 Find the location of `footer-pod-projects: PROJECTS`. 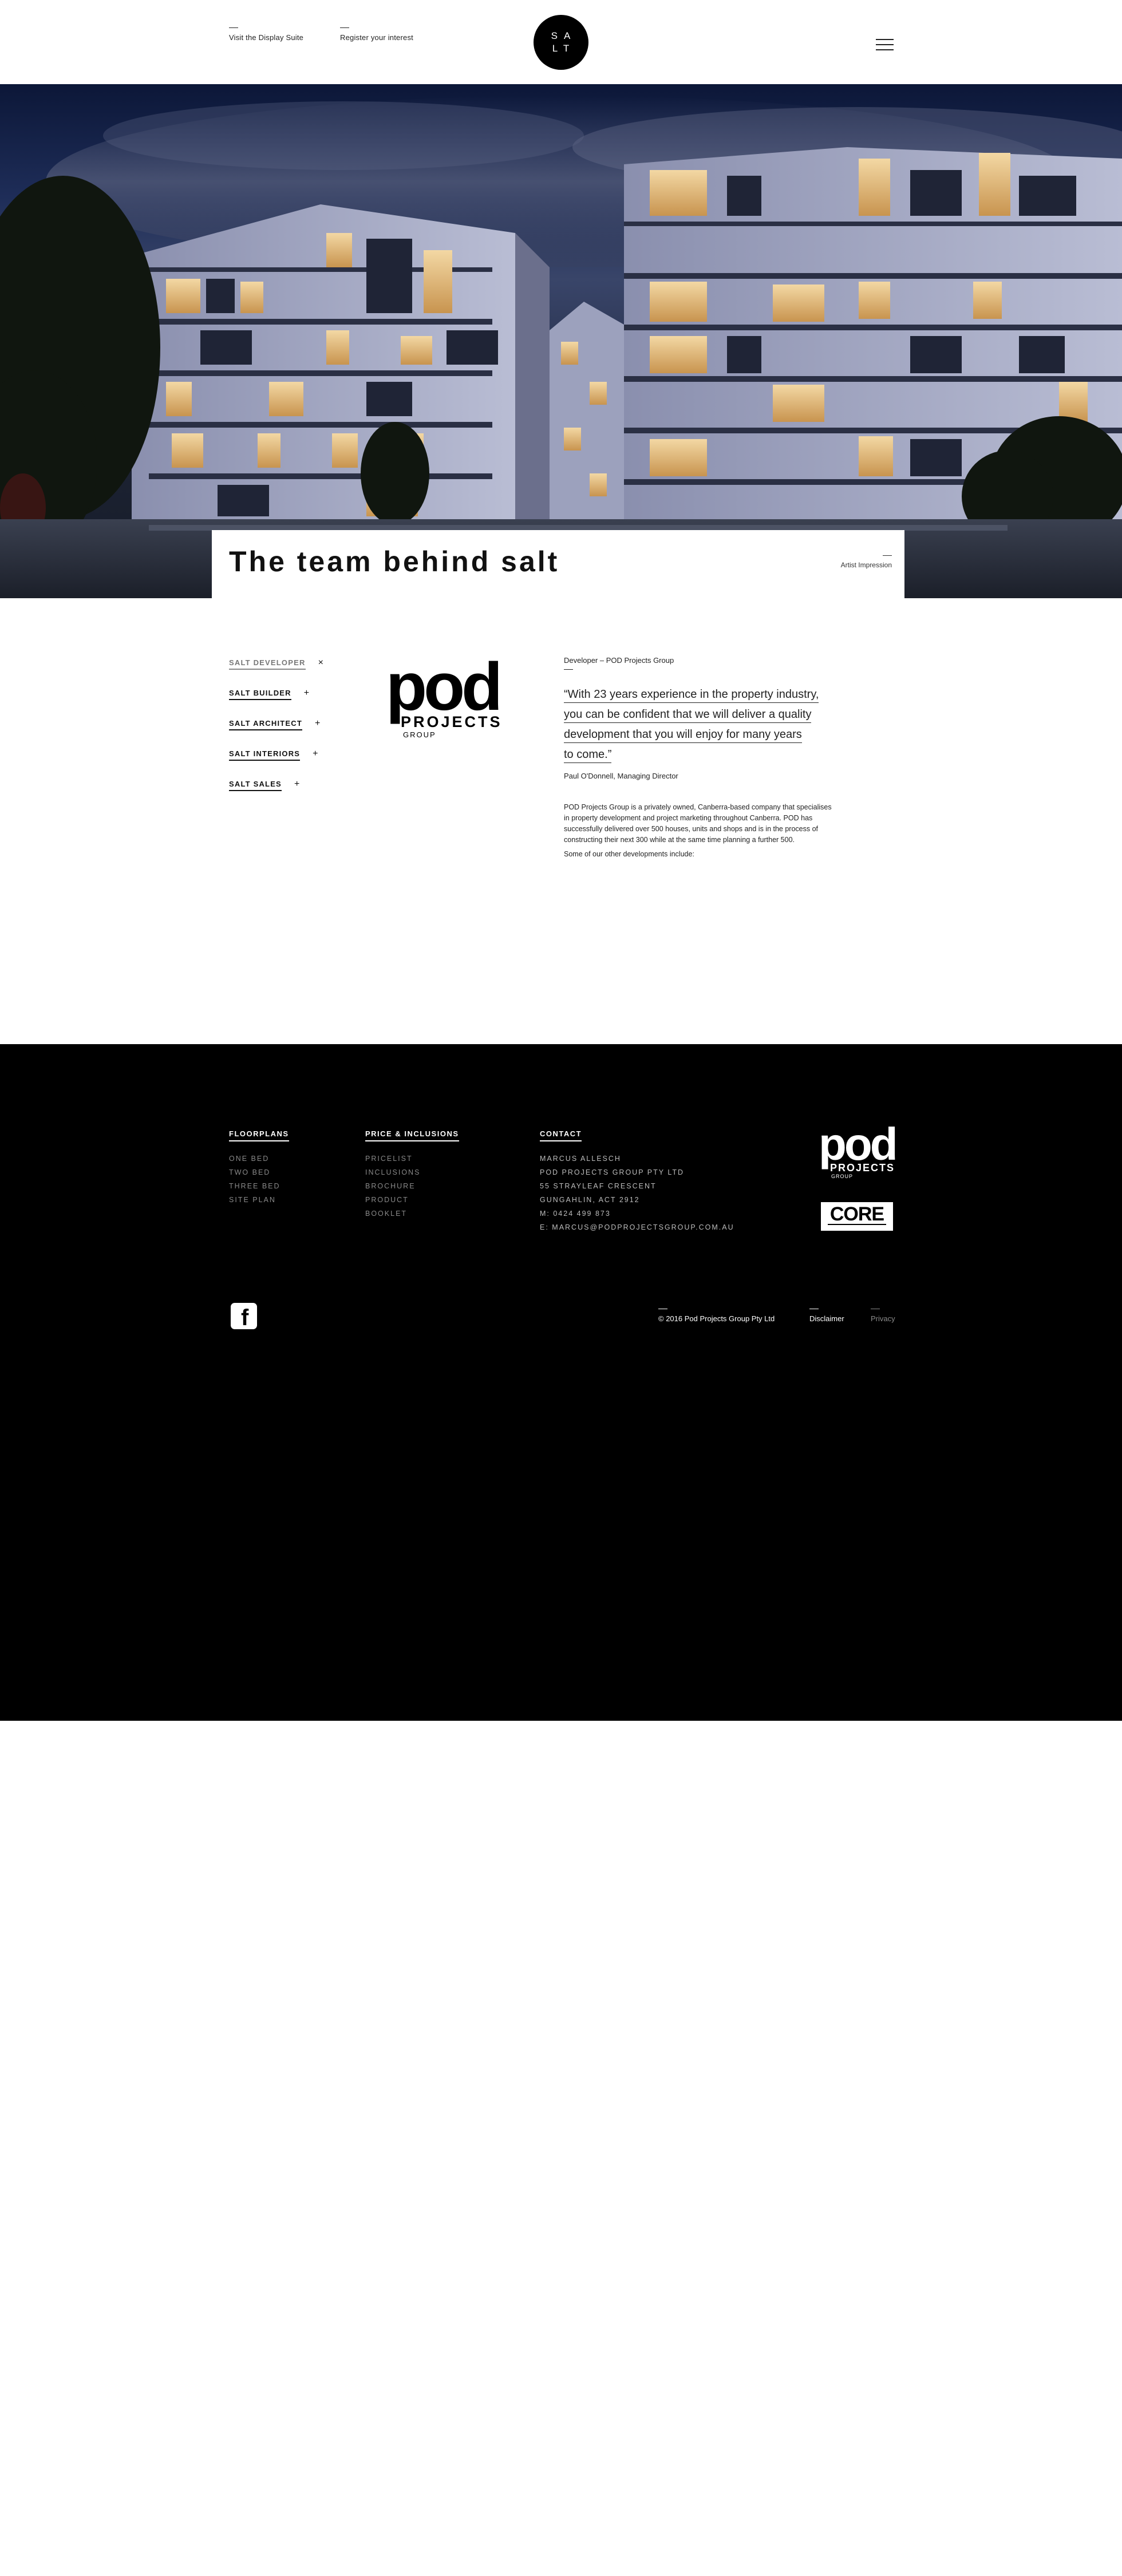

footer-pod-projects: PROJECTS is located at coordinates (862, 1168).